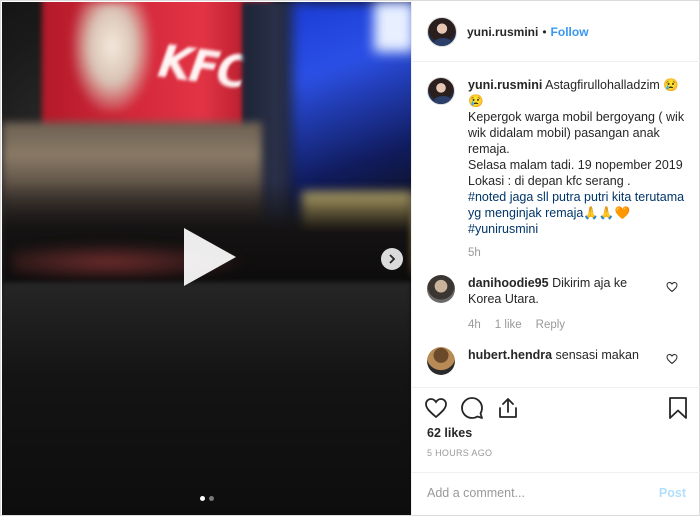 The width and height of the screenshot is (700, 516). What do you see at coordinates (678, 408) in the screenshot?
I see `bookmark-icon` at bounding box center [678, 408].